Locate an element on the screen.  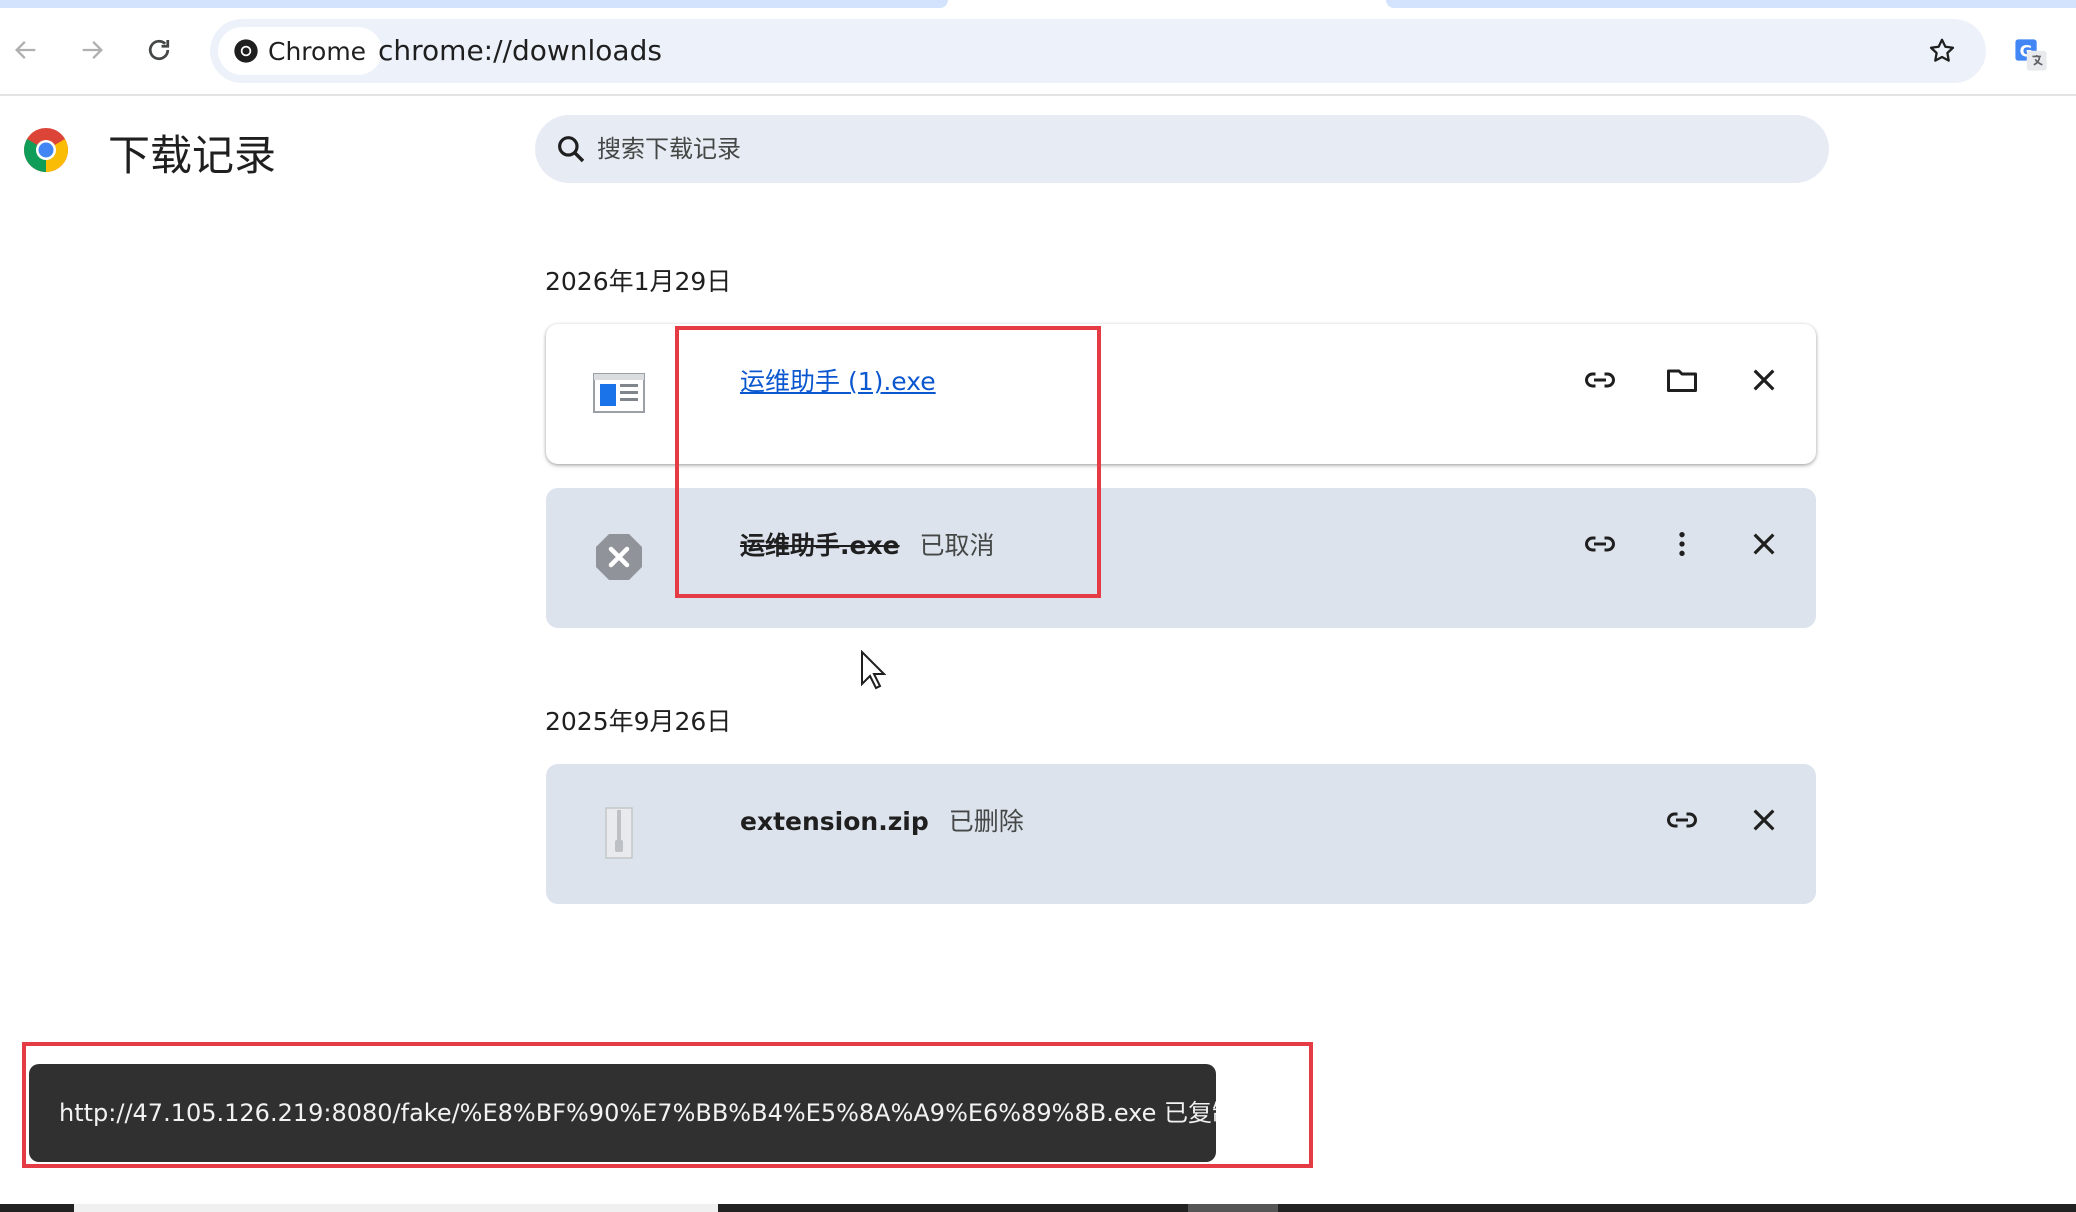
star-icon is located at coordinates (1942, 50).